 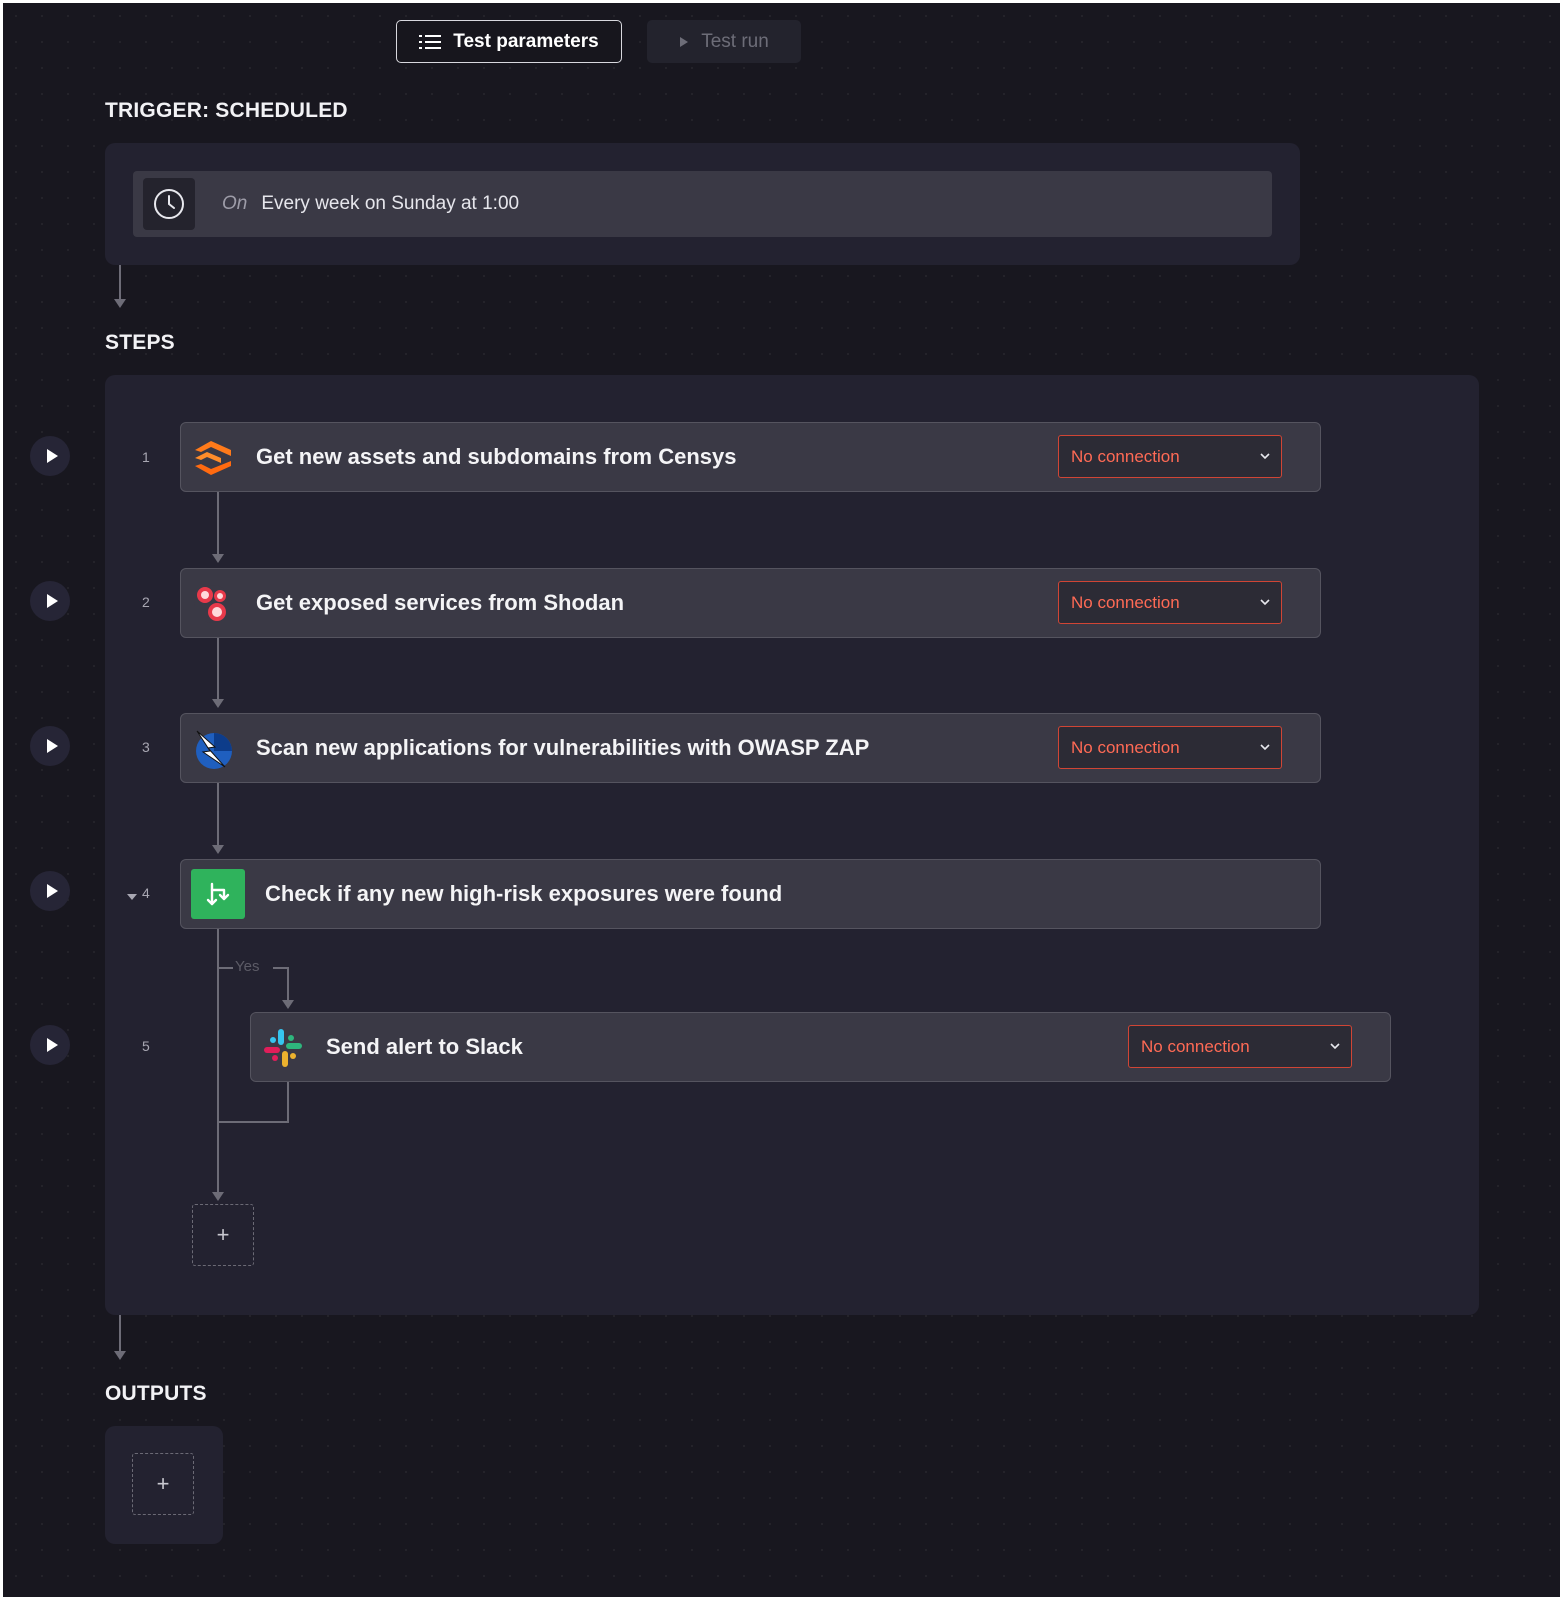 I want to click on slack-icon, so click(x=283, y=1048).